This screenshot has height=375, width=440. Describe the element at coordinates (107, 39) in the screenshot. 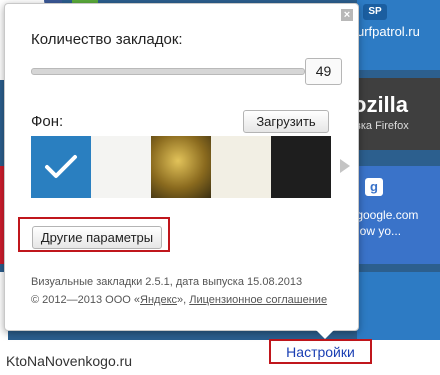

I see `bookmarks-count-label: Количество закладок:` at that location.